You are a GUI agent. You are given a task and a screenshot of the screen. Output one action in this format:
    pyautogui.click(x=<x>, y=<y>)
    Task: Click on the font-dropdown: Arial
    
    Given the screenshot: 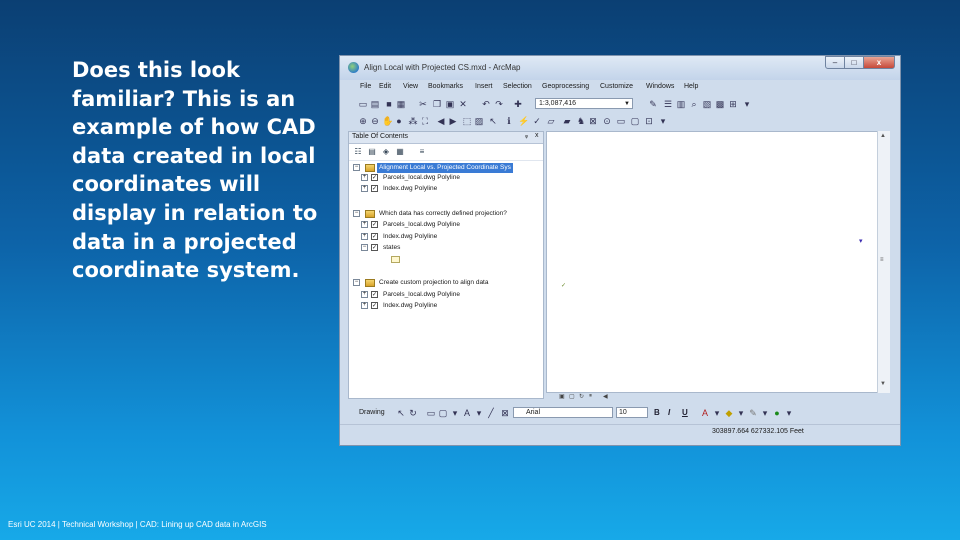 What is the action you would take?
    pyautogui.click(x=563, y=412)
    